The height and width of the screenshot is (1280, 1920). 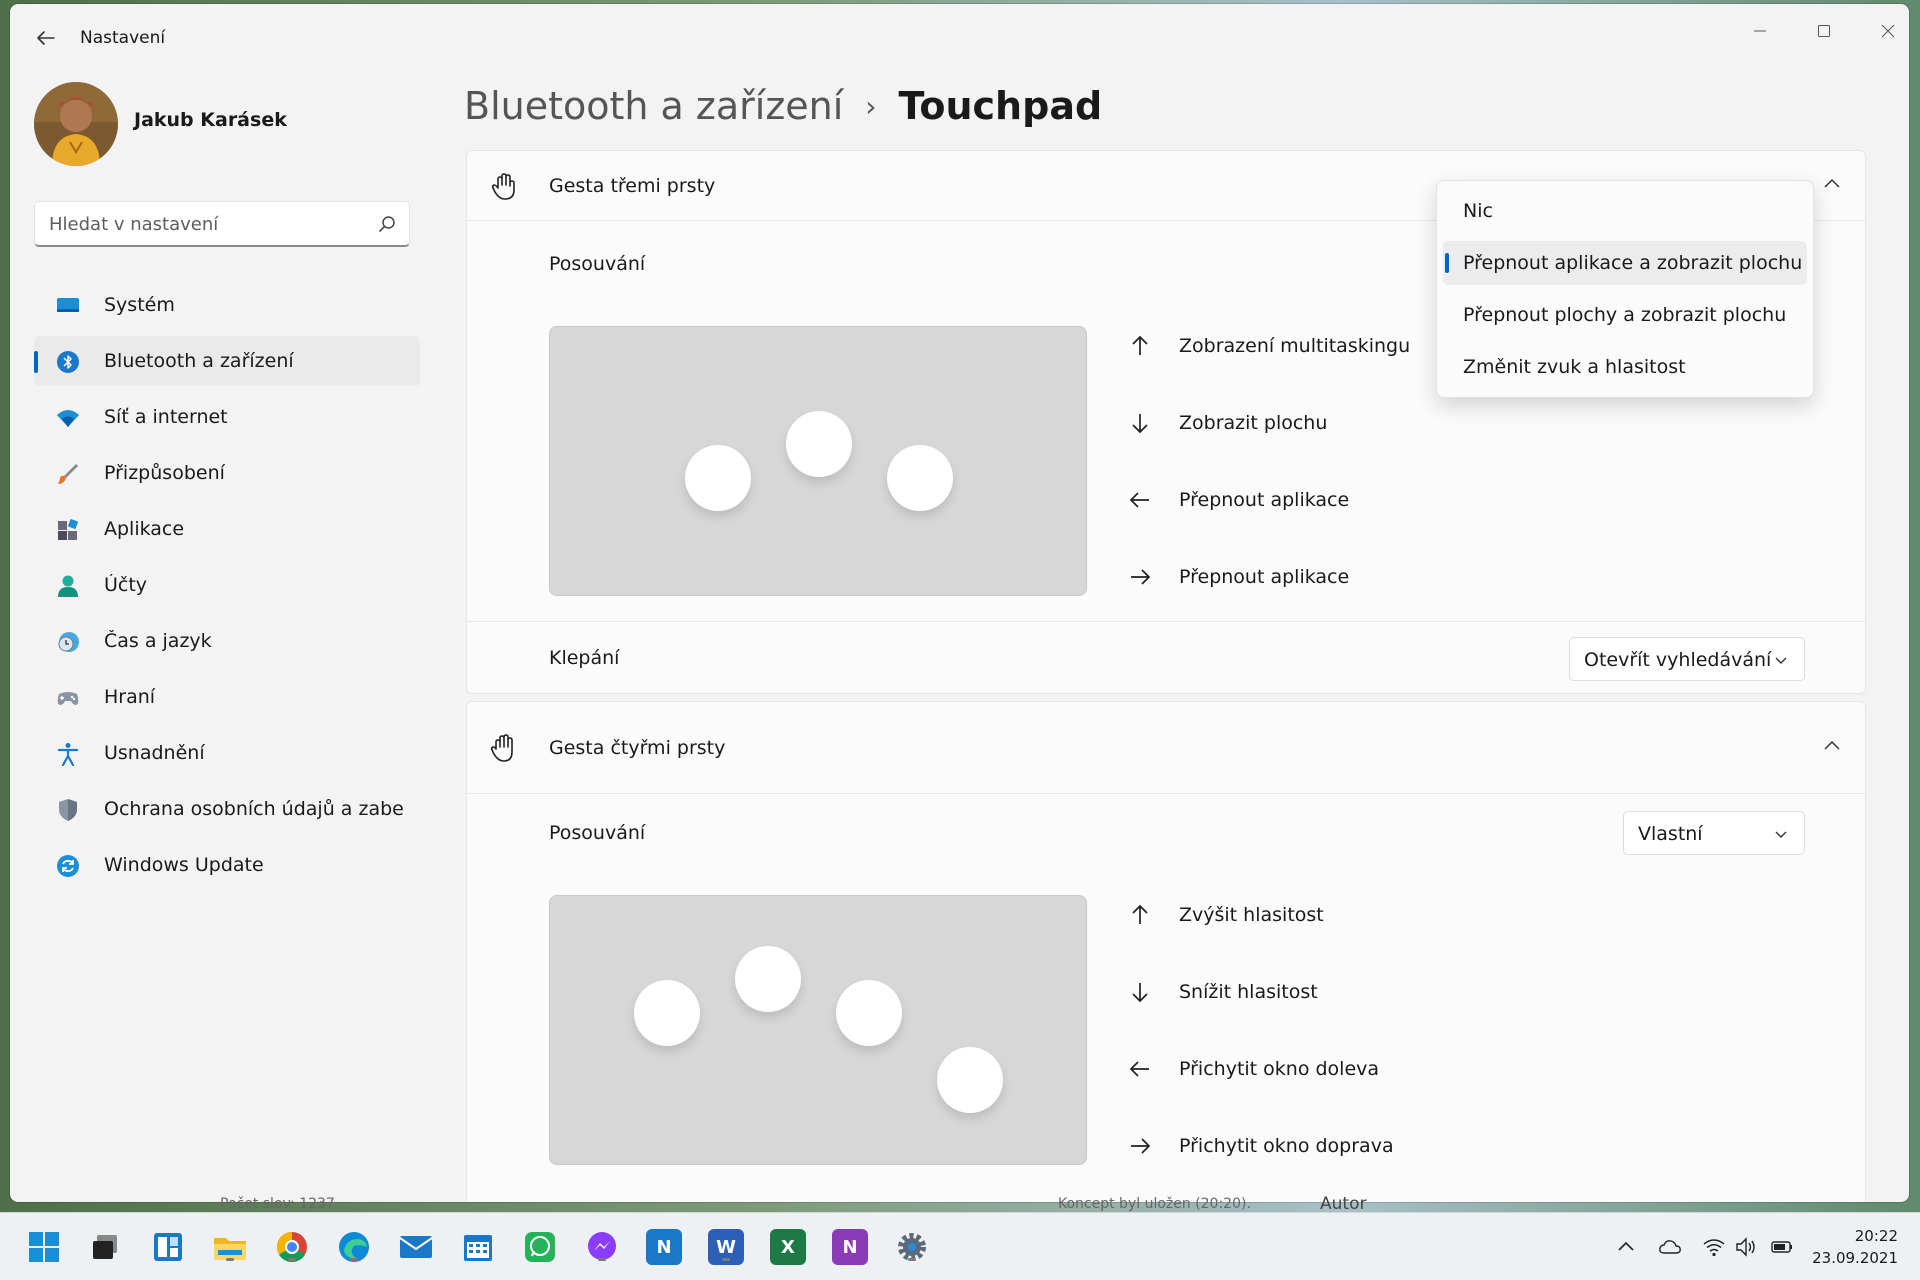 I want to click on four-finger-swipe-dropdown: Vlastní, so click(x=1714, y=833).